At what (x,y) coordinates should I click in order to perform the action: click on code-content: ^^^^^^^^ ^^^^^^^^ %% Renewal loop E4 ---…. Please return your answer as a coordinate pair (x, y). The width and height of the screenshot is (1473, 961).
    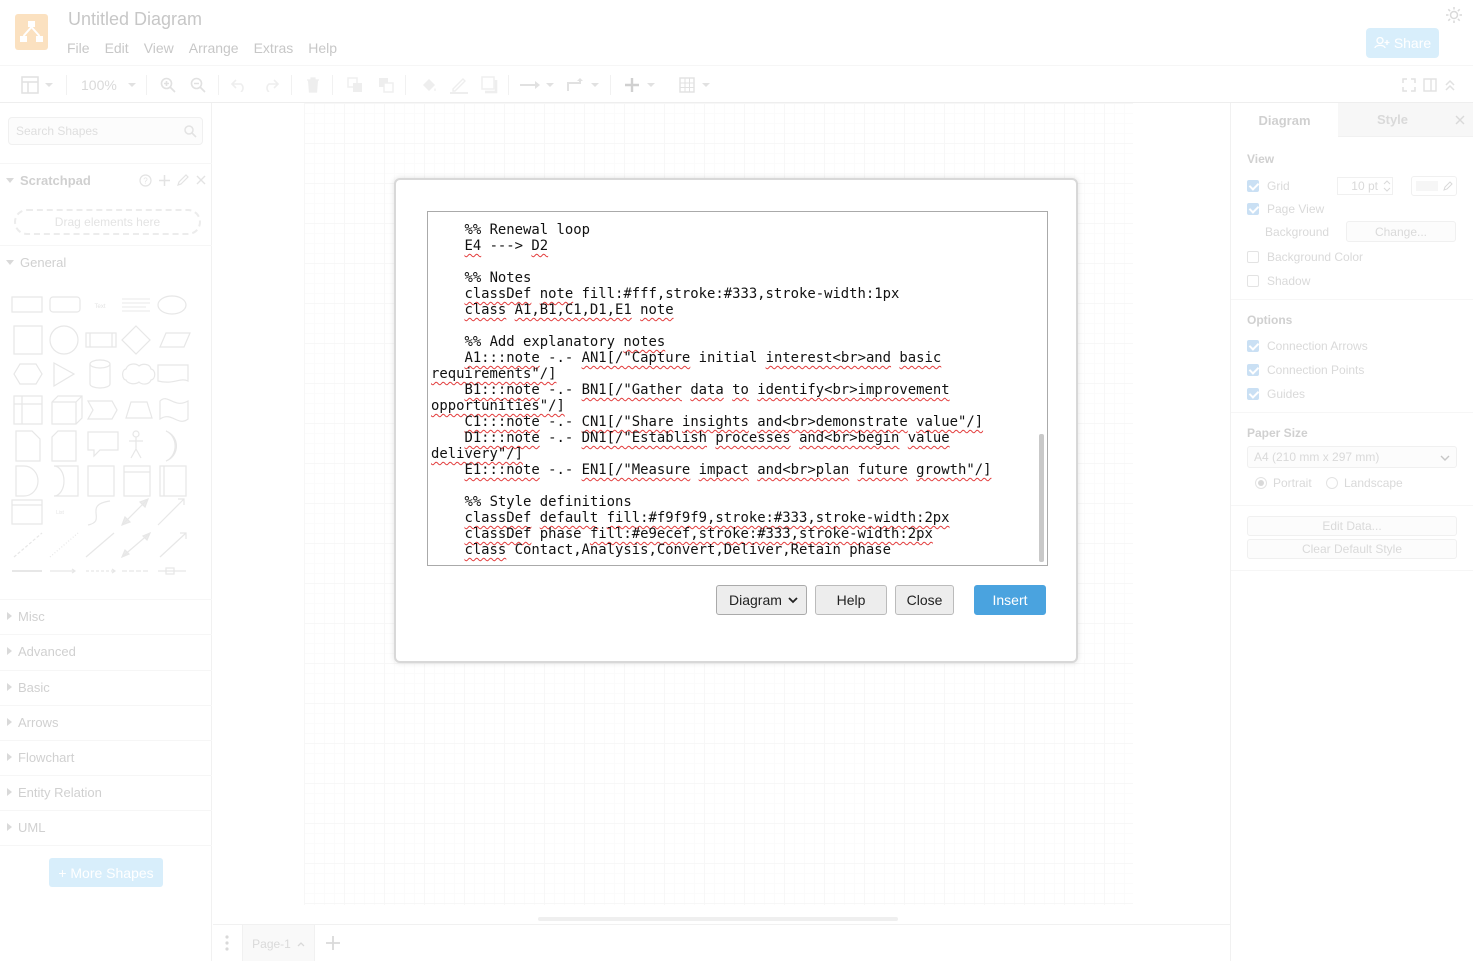
    Looking at the image, I should click on (711, 384).